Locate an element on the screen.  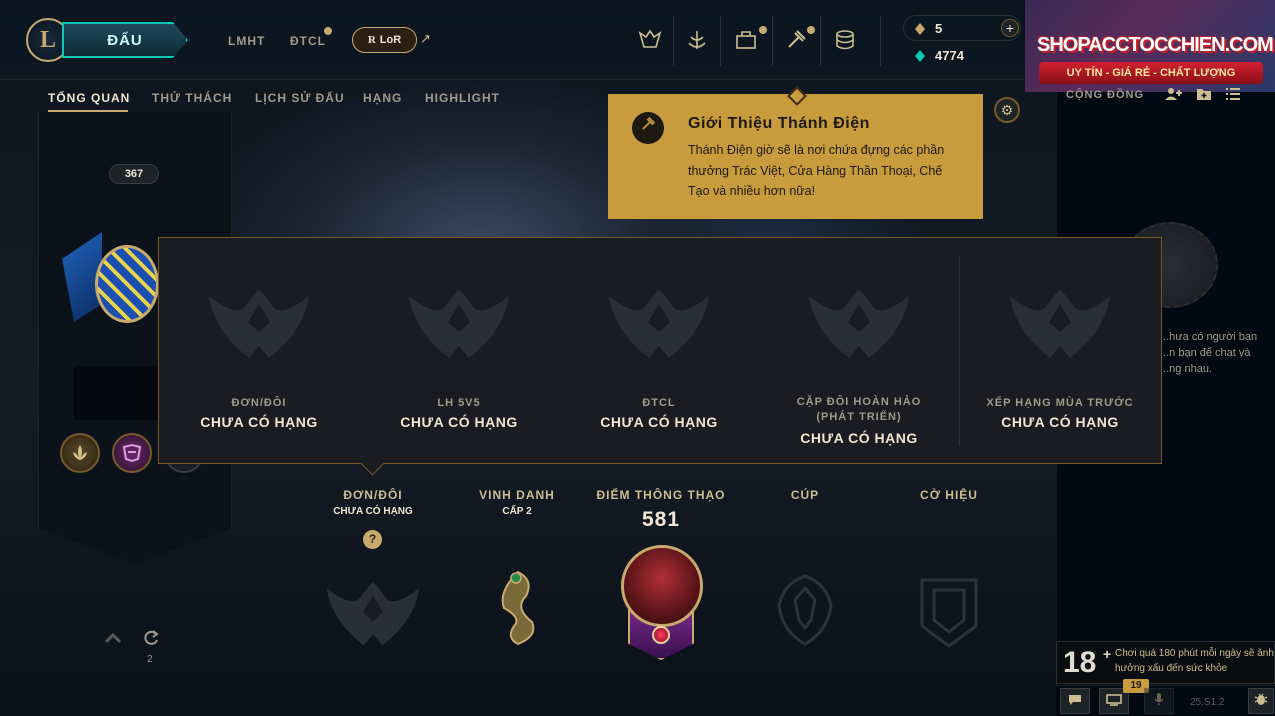
avatar is located at coordinates (127, 284).